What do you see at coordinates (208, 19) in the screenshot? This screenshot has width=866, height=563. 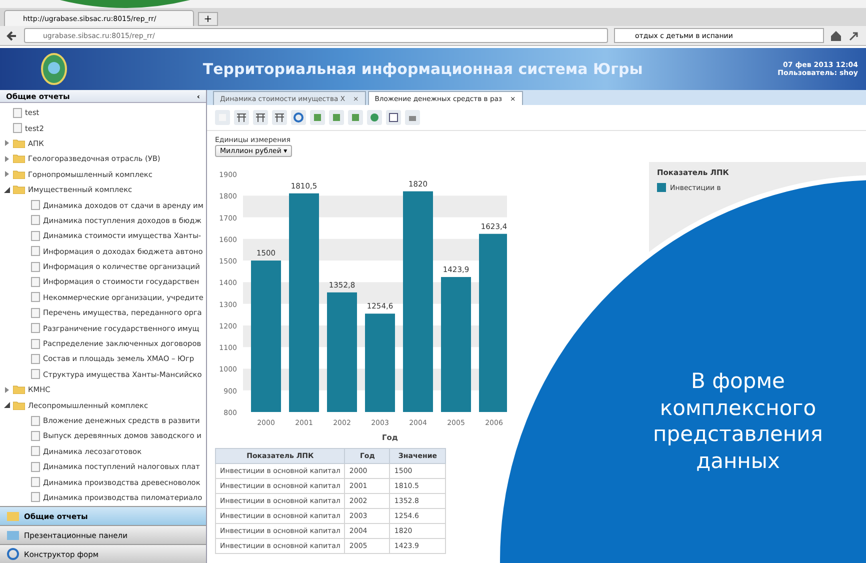 I see `new-tab-button: +` at bounding box center [208, 19].